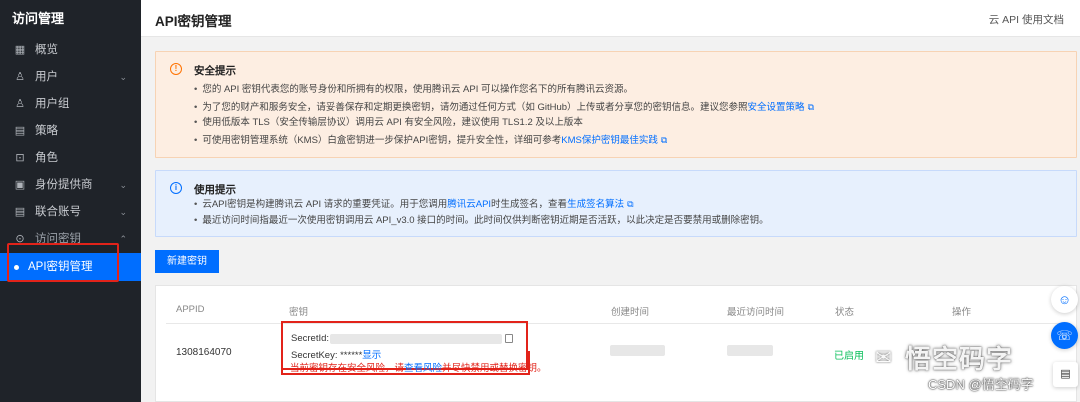 Image resolution: width=1080 pixels, height=402 pixels. What do you see at coordinates (190, 309) in the screenshot?
I see `column-header-appid: APPID` at bounding box center [190, 309].